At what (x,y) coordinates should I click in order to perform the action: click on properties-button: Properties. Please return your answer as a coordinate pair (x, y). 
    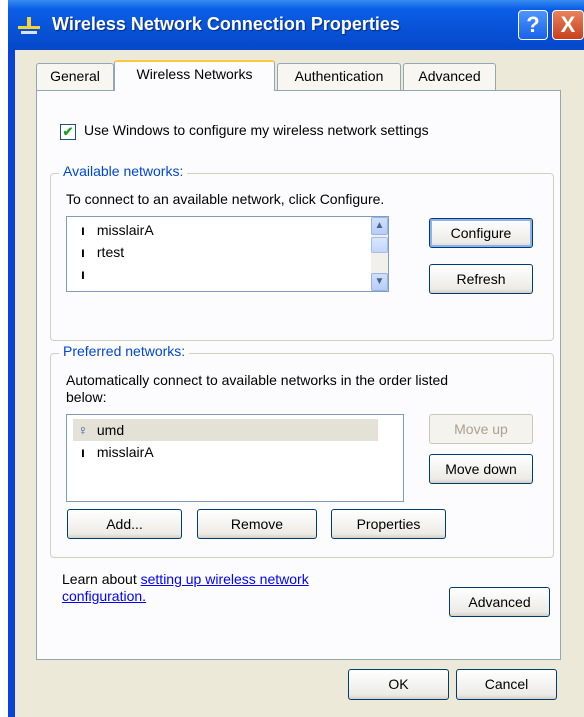
    Looking at the image, I should click on (388, 524).